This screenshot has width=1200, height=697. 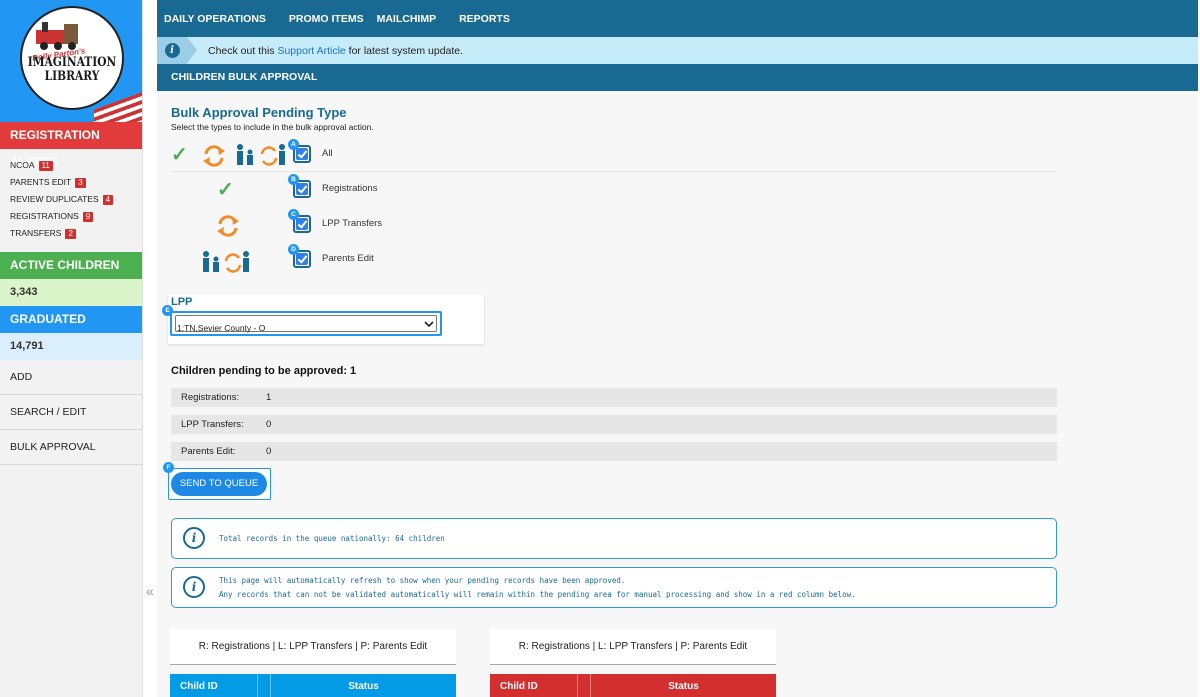 I want to click on lpp-select: 1:TN,Sevier County - O, so click(x=306, y=323).